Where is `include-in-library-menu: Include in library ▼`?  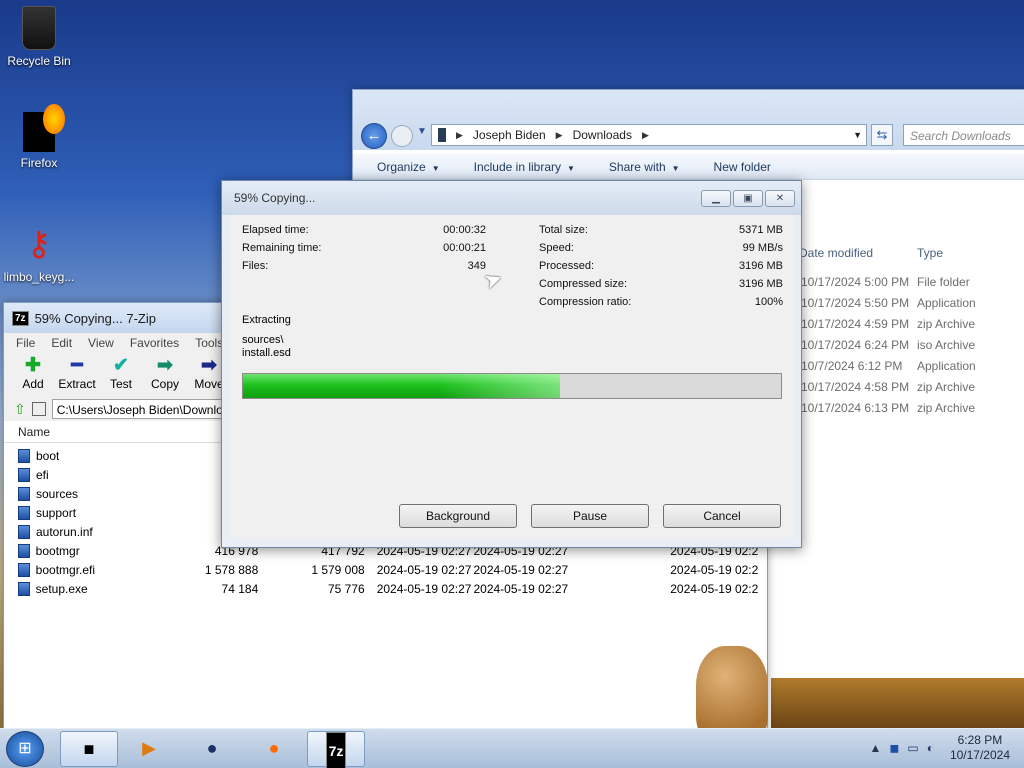
include-in-library-menu: Include in library ▼ is located at coordinates (524, 167).